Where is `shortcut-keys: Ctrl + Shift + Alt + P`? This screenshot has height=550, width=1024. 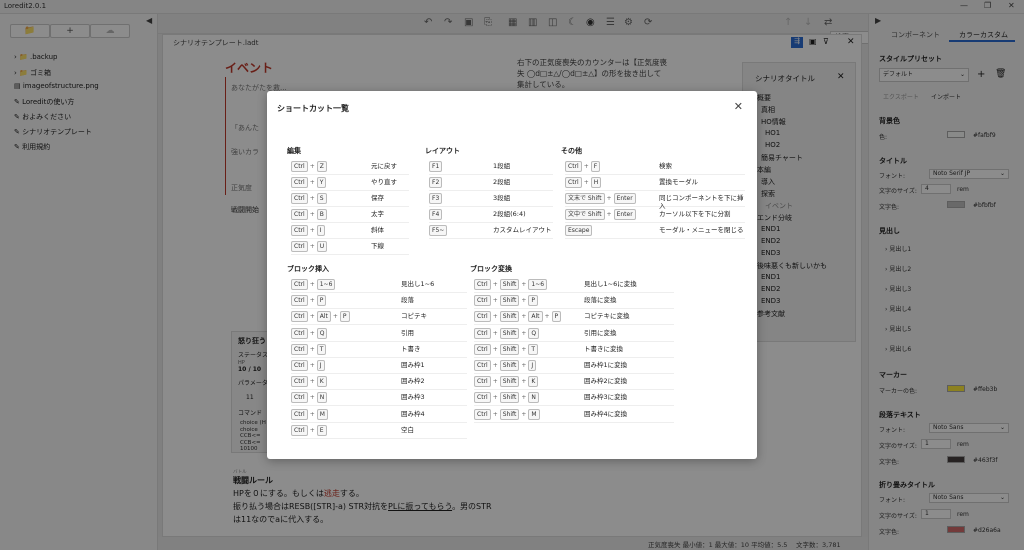 shortcut-keys: Ctrl + Shift + Alt + P is located at coordinates (518, 317).